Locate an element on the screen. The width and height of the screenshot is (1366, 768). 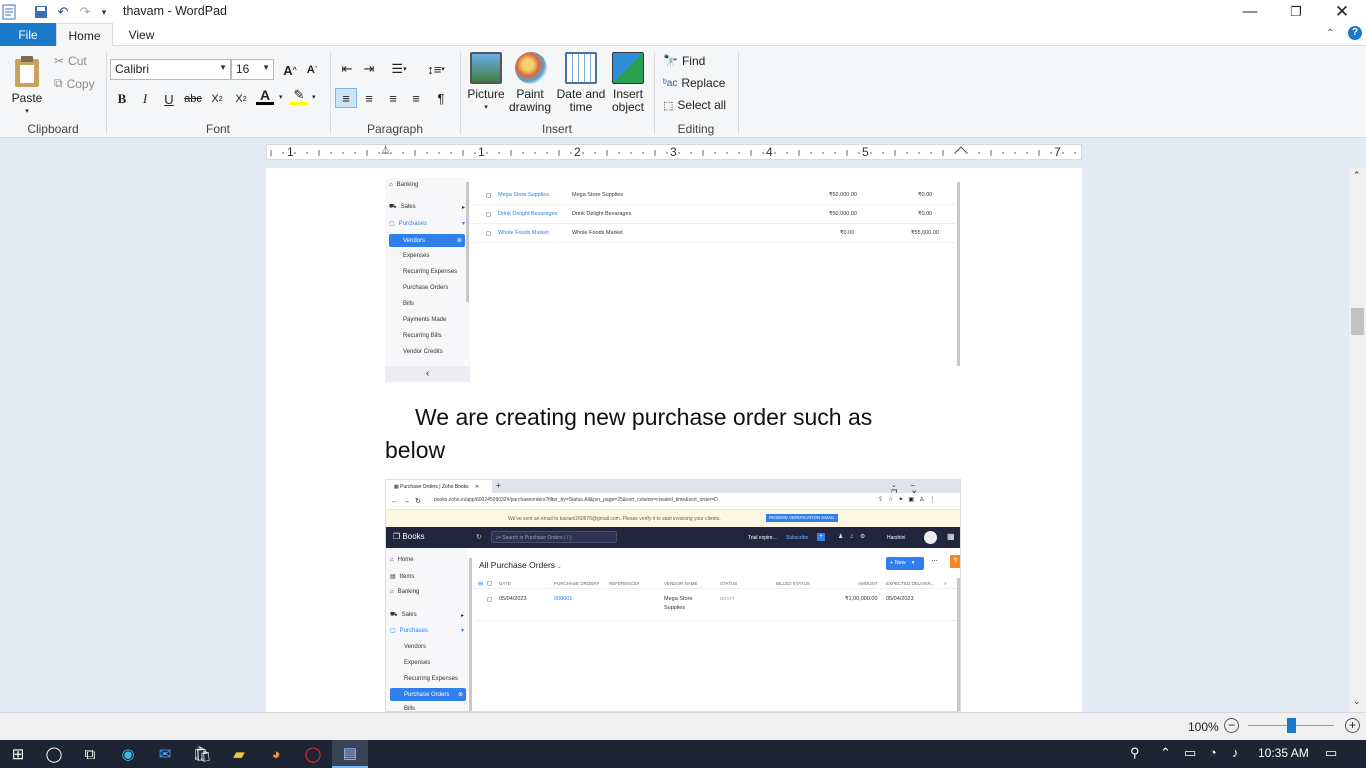
tab-view: View is located at coordinates (141, 34).